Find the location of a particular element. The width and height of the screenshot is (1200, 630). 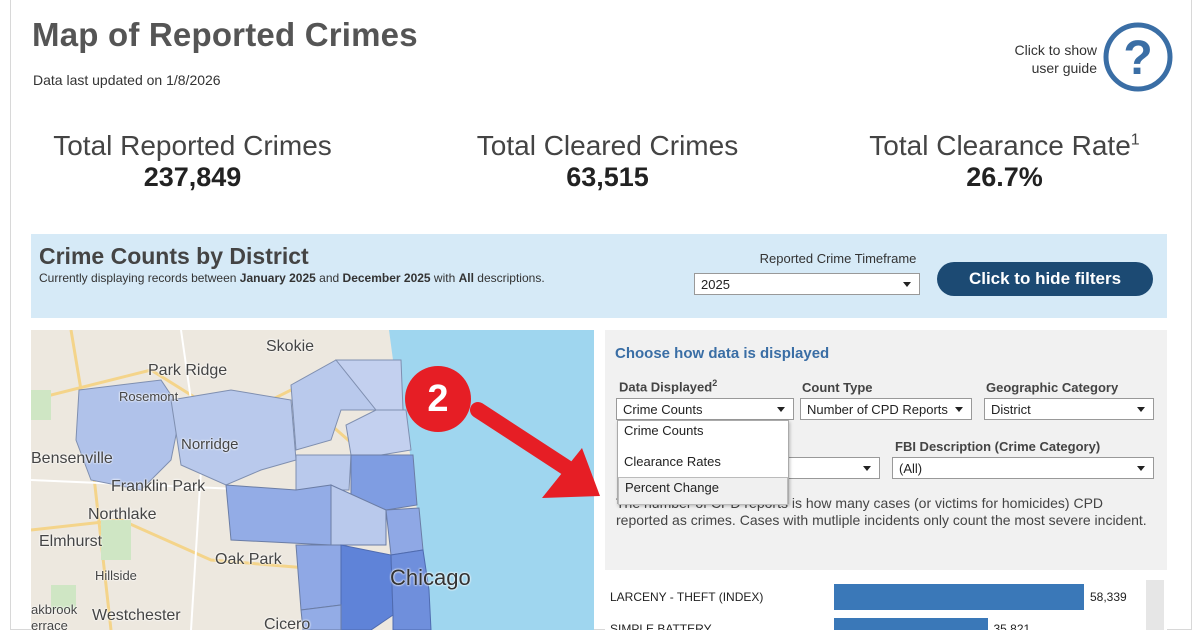

data-displayed-select: Crime Counts is located at coordinates (705, 409).